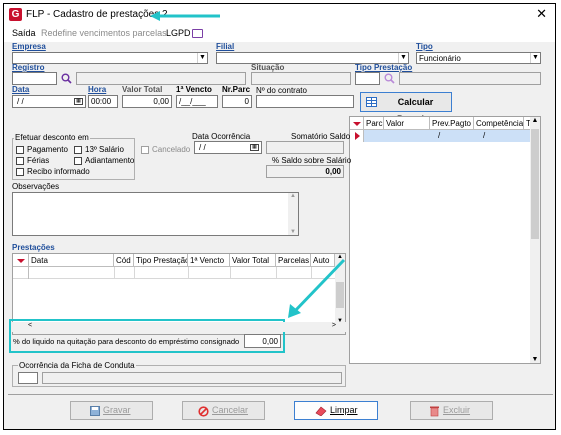 This screenshot has width=561, height=435. I want to click on registro-input, so click(34, 78).